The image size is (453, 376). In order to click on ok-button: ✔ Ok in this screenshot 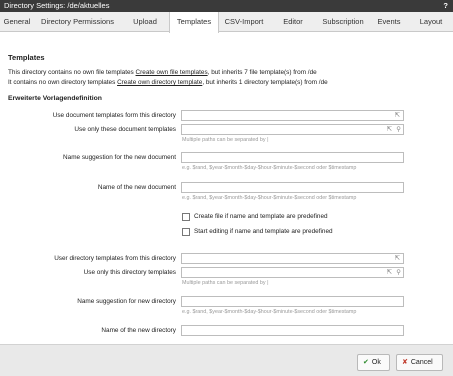, I will do `click(373, 362)`.